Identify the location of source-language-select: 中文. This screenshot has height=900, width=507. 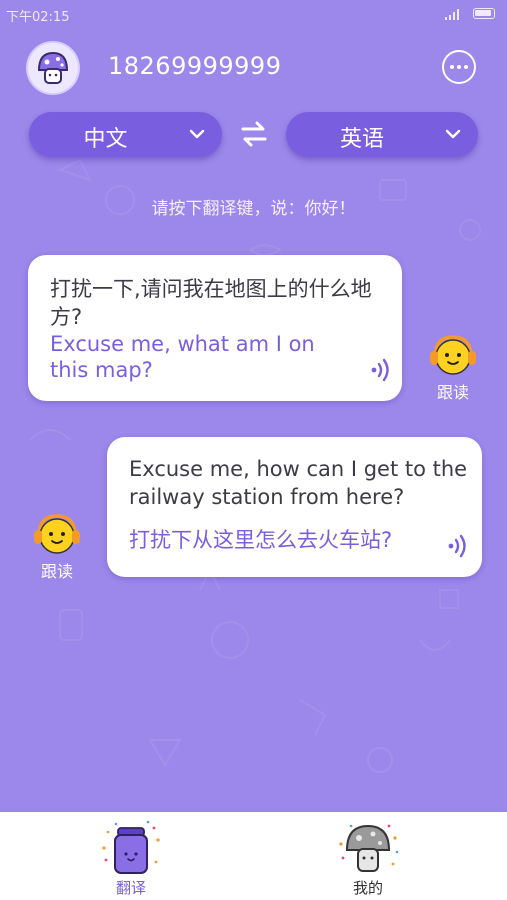
(125, 134).